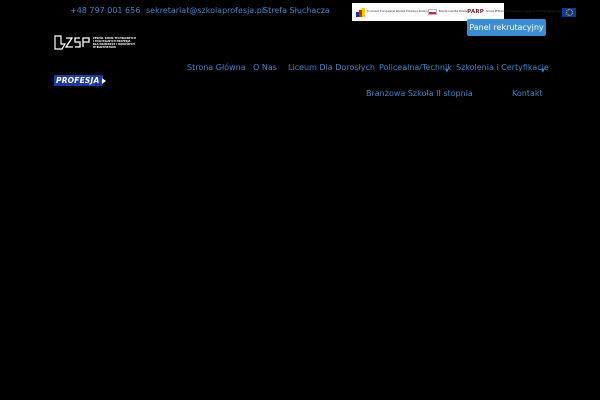 The image size is (600, 400). Describe the element at coordinates (72, 42) in the screenshot. I see `zstp-emblem-icon` at that location.